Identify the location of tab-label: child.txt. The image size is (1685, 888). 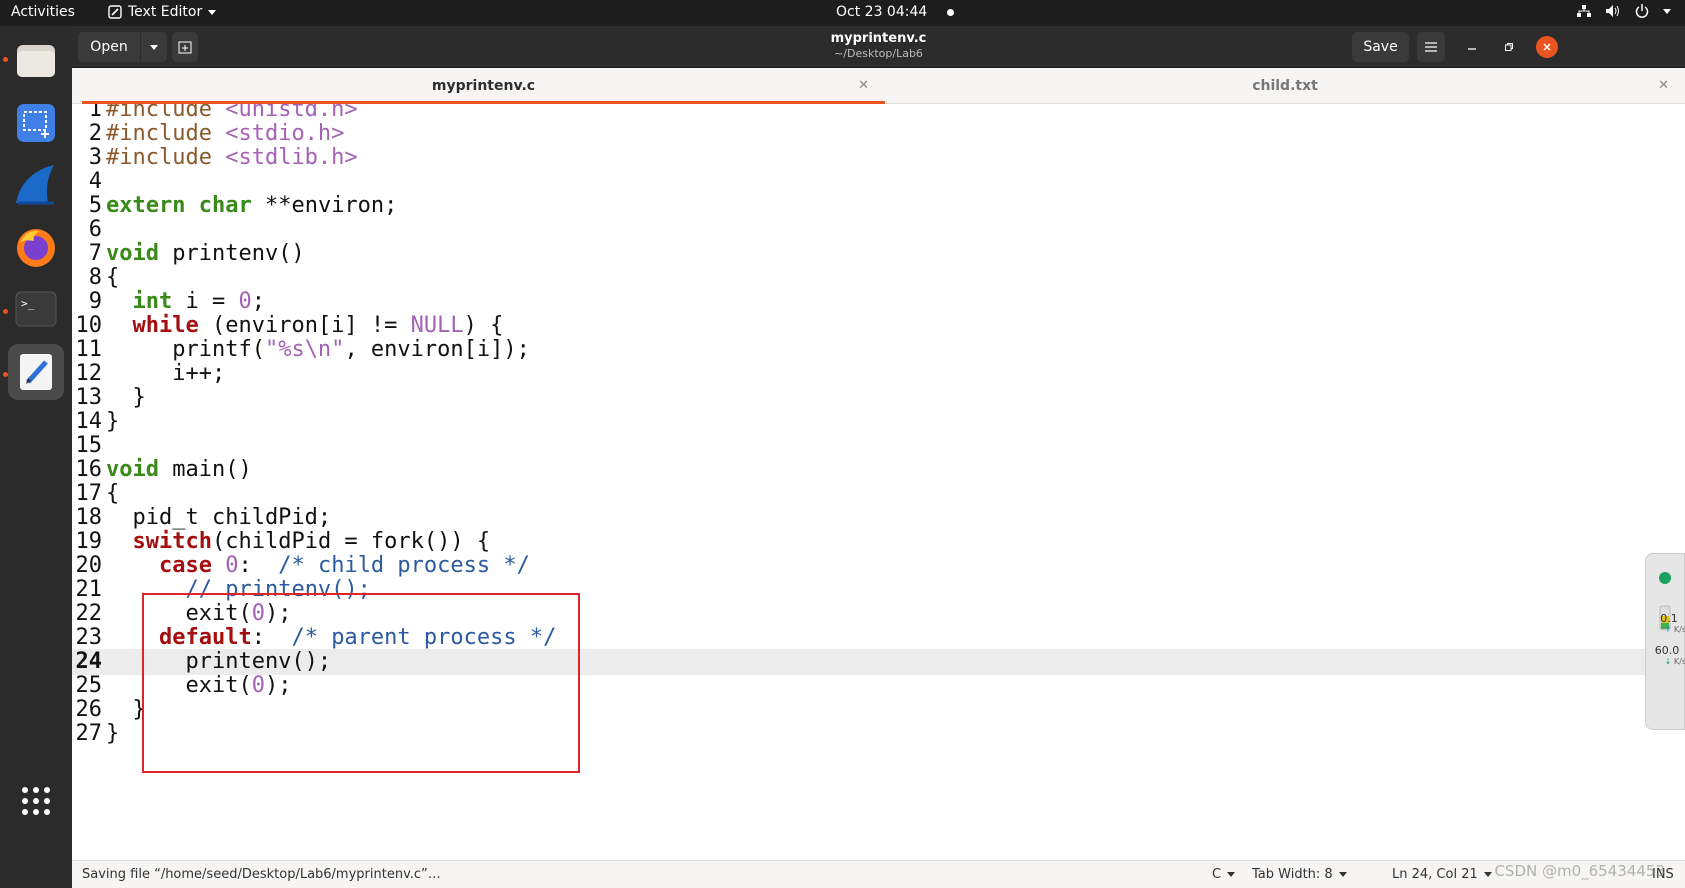
(1285, 86).